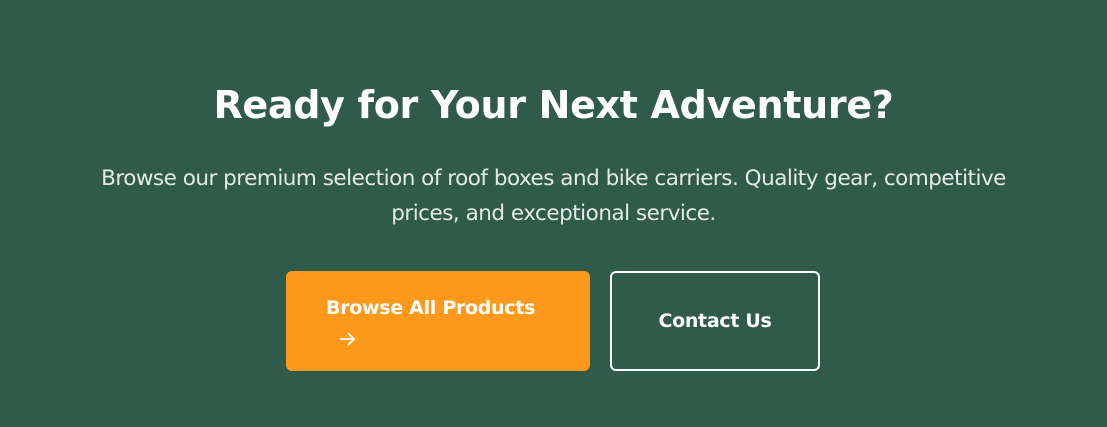 This screenshot has width=1107, height=427. What do you see at coordinates (438, 321) in the screenshot?
I see `browse-all-products-button: Browse All Products` at bounding box center [438, 321].